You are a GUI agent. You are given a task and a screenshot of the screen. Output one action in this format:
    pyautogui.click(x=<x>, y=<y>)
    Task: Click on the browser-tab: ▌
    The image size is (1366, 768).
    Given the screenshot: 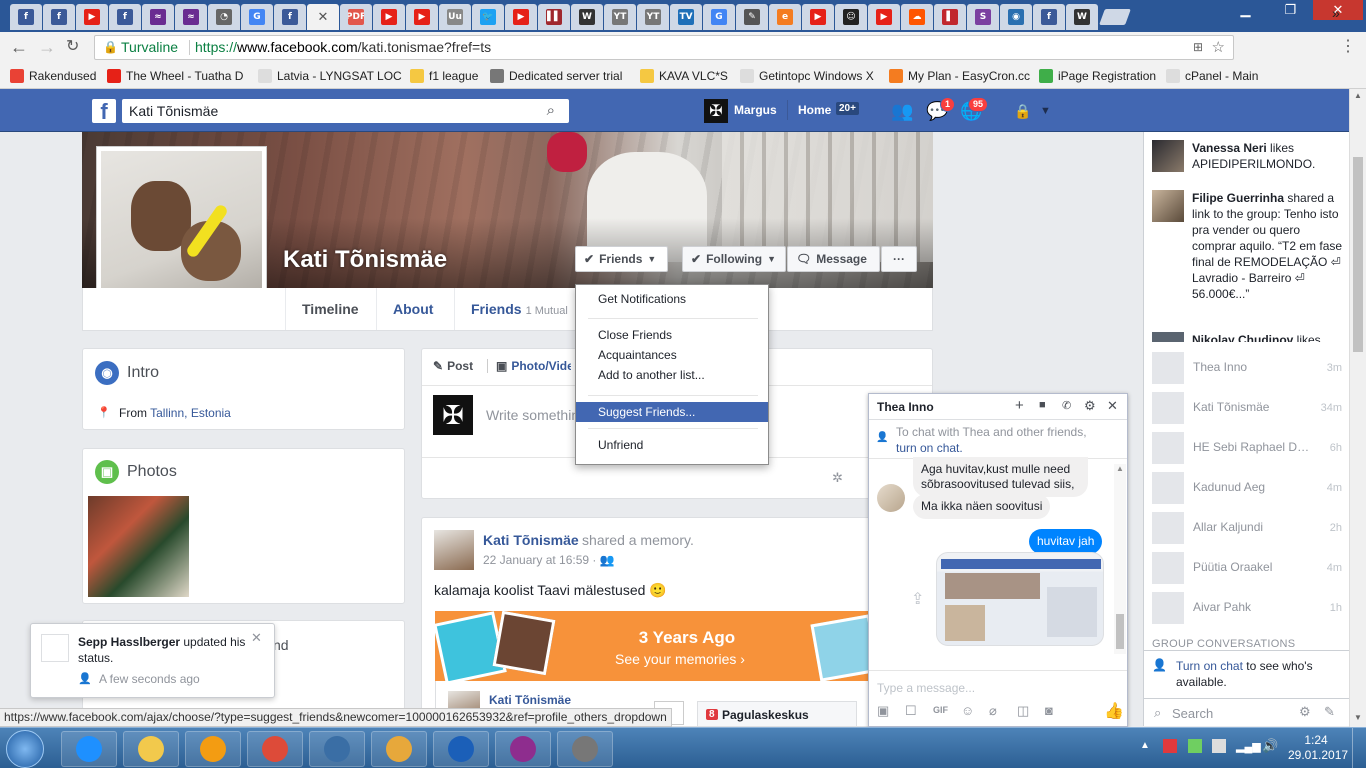 What is the action you would take?
    pyautogui.click(x=950, y=17)
    